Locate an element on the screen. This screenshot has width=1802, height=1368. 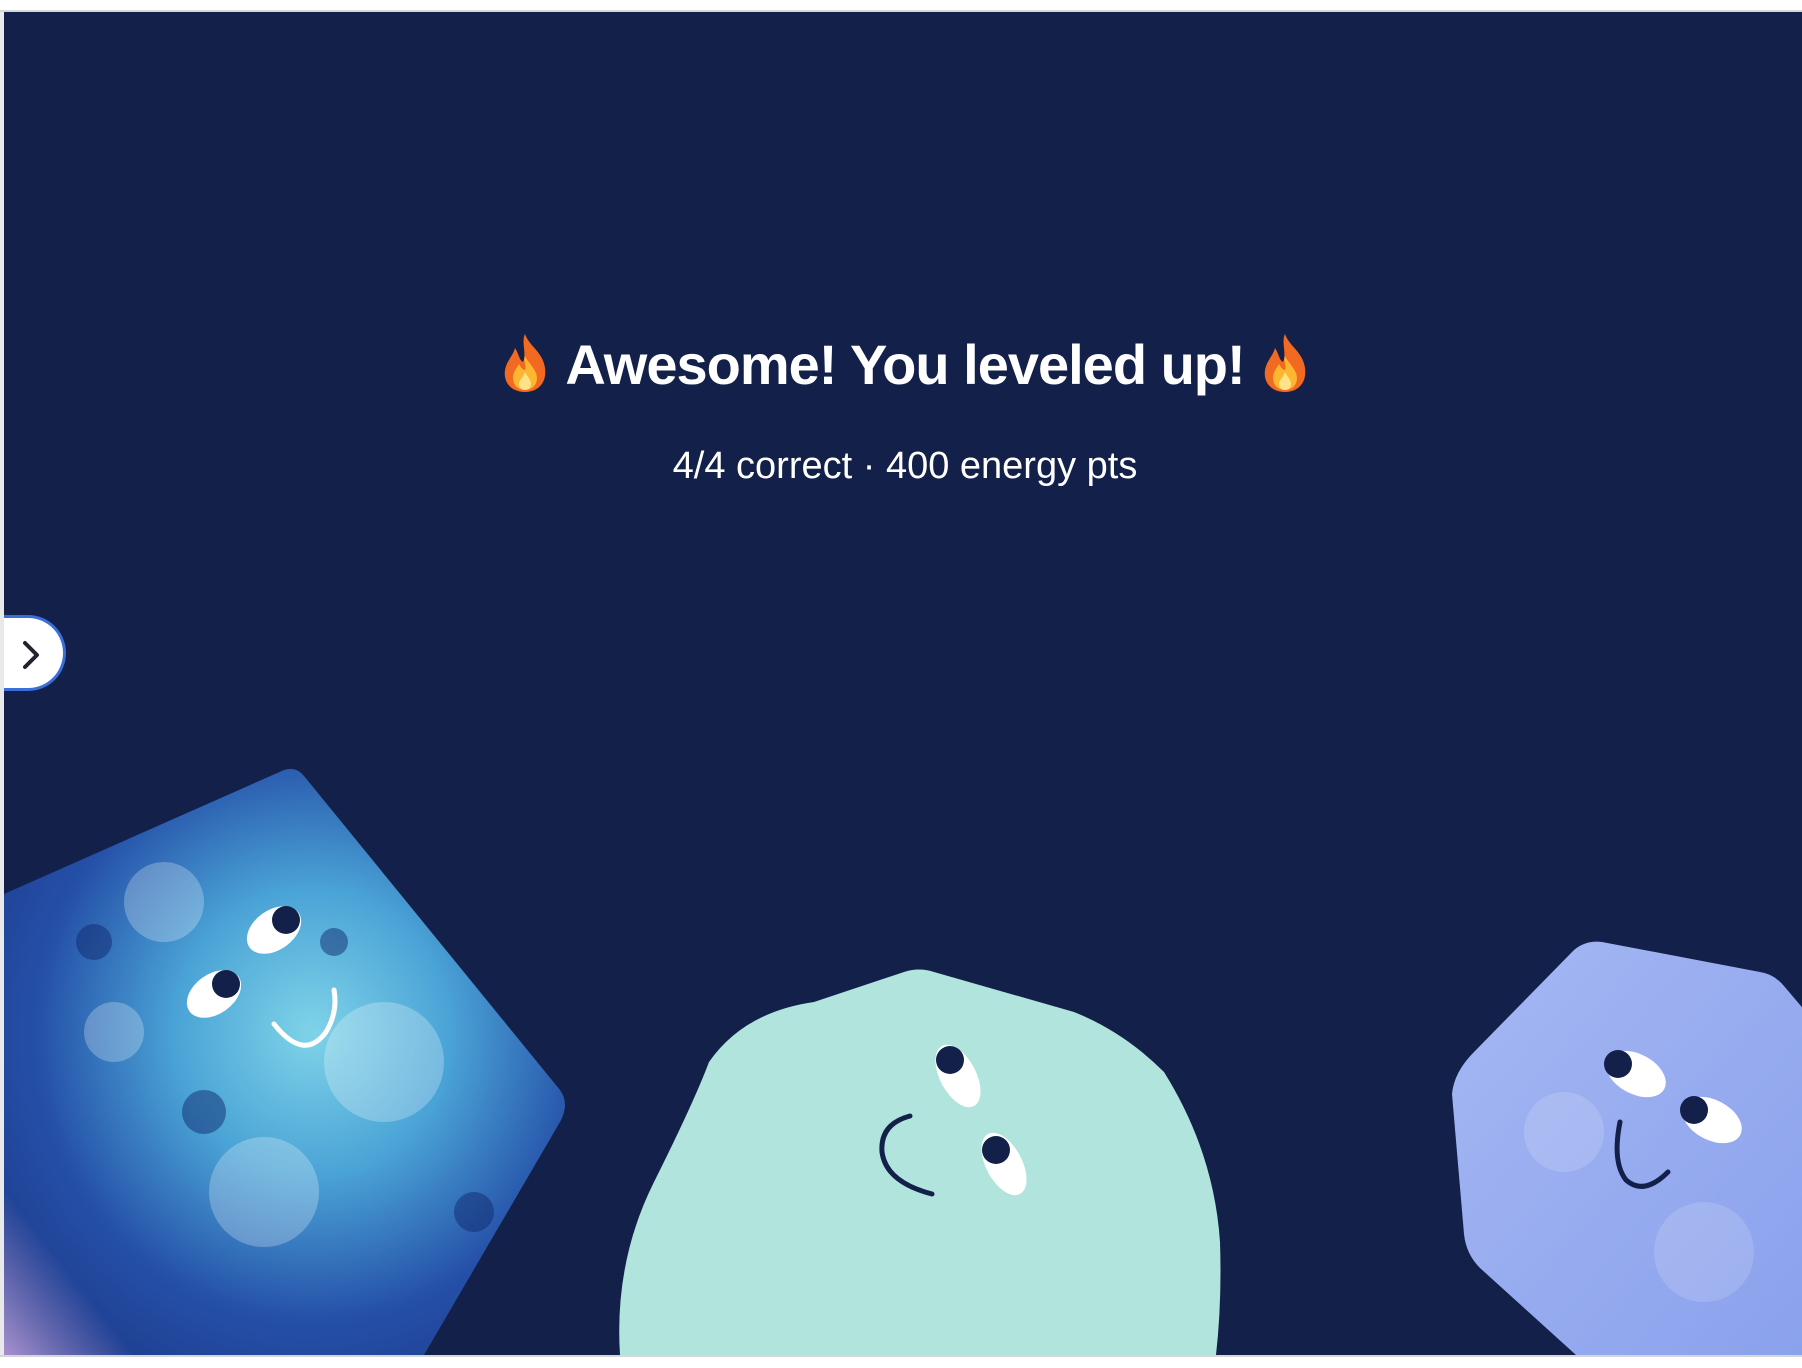
score-summary: 4/4 correct · 400 energy pts is located at coordinates (905, 466).